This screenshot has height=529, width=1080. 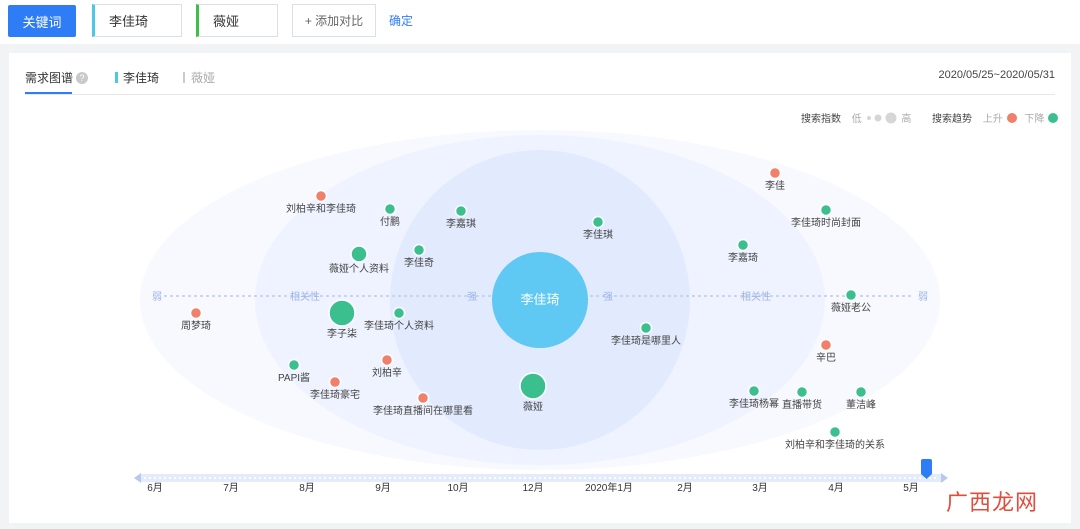 What do you see at coordinates (826, 222) in the screenshot?
I see `graph-node-label: 李佳琦时尚封面` at bounding box center [826, 222].